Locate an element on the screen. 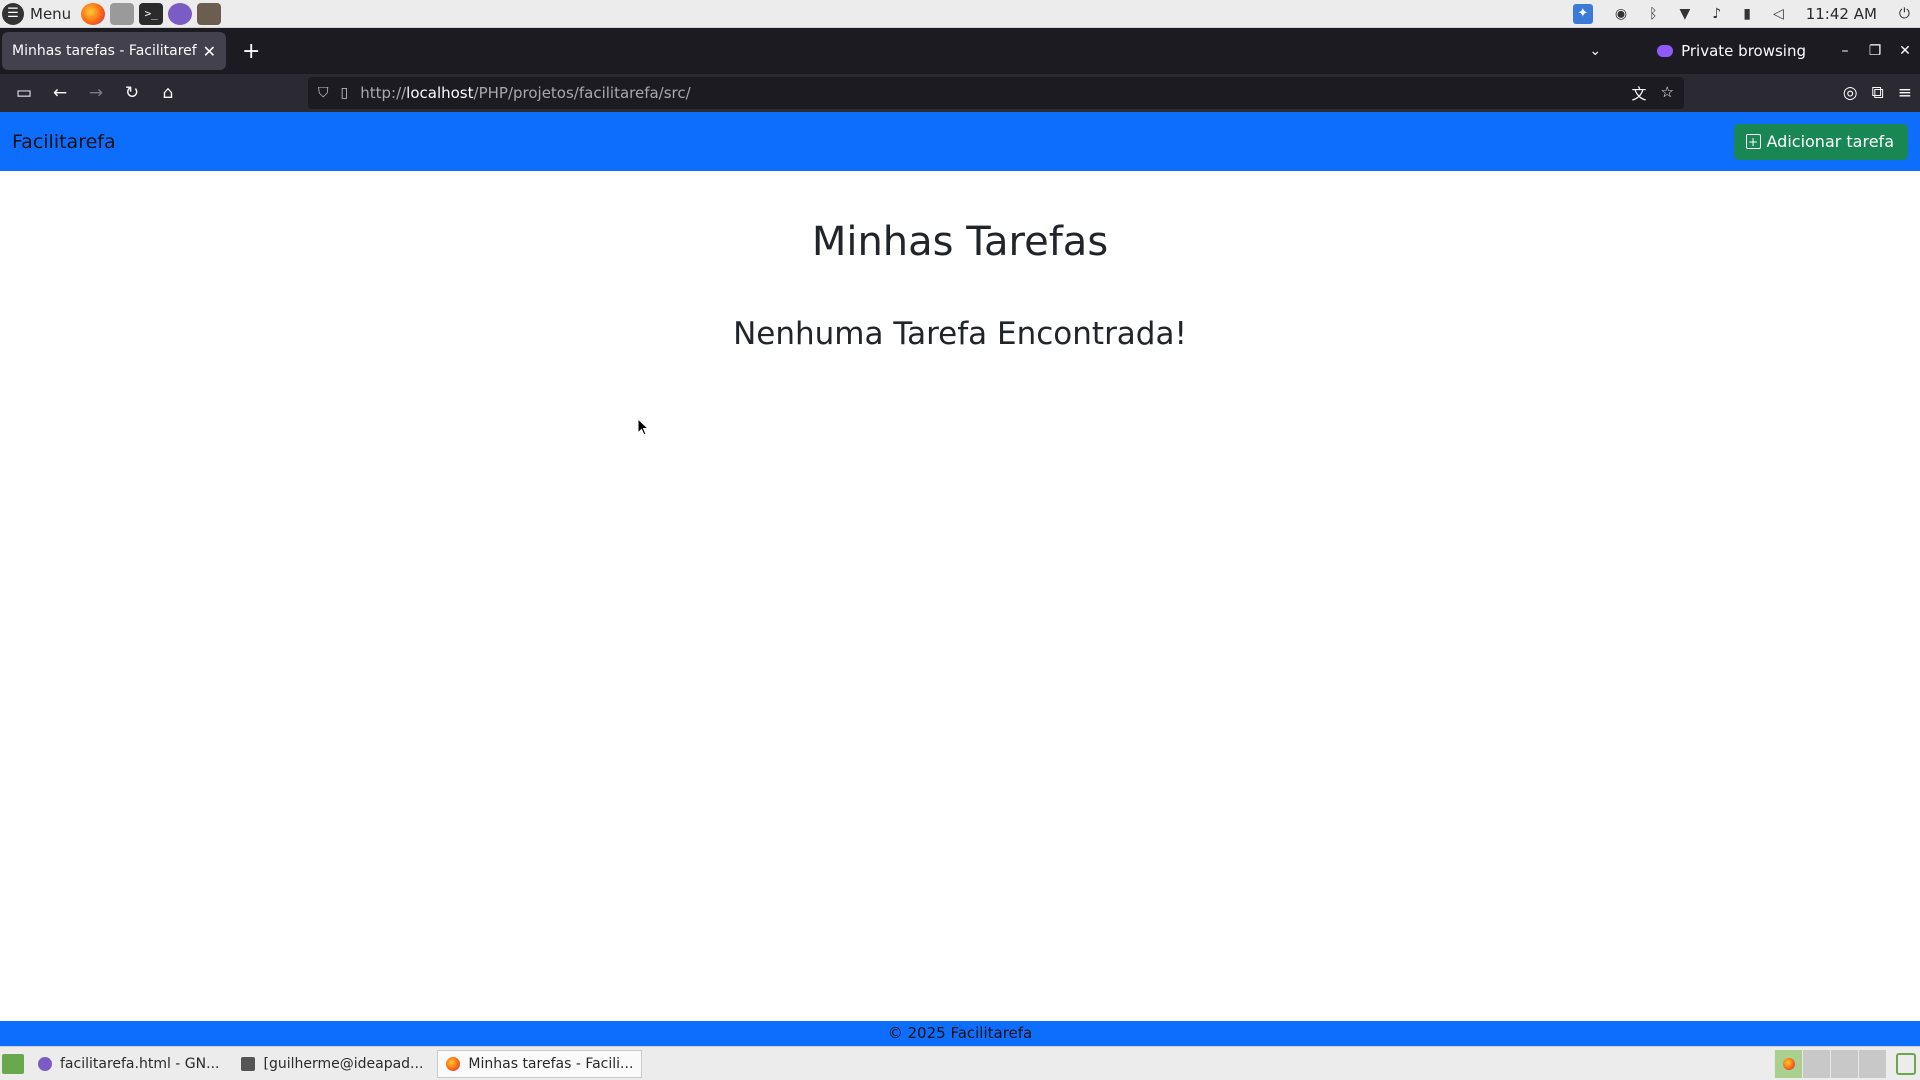  plus-square-icon: + is located at coordinates (1753, 141).